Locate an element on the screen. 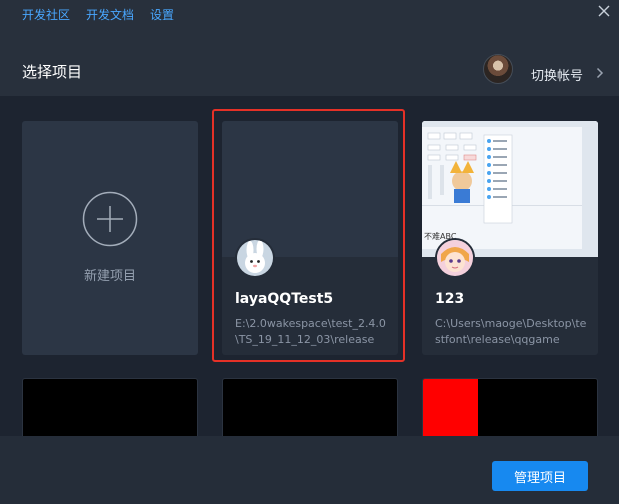 This screenshot has height=504, width=619. project-thumbnail-rabbit is located at coordinates (255, 258).